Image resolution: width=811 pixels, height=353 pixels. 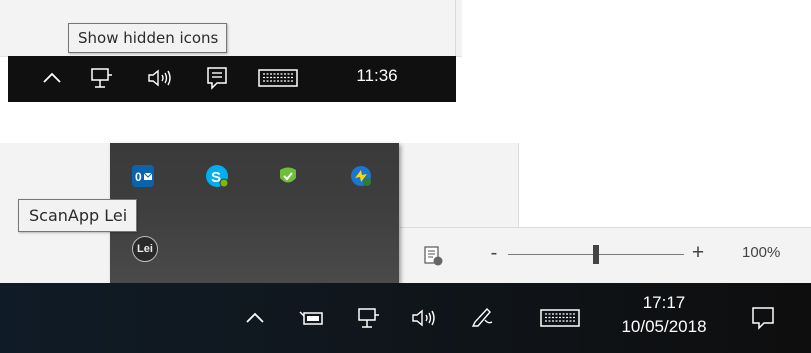 What do you see at coordinates (145, 249) in the screenshot?
I see `scanapp-icon: Lei` at bounding box center [145, 249].